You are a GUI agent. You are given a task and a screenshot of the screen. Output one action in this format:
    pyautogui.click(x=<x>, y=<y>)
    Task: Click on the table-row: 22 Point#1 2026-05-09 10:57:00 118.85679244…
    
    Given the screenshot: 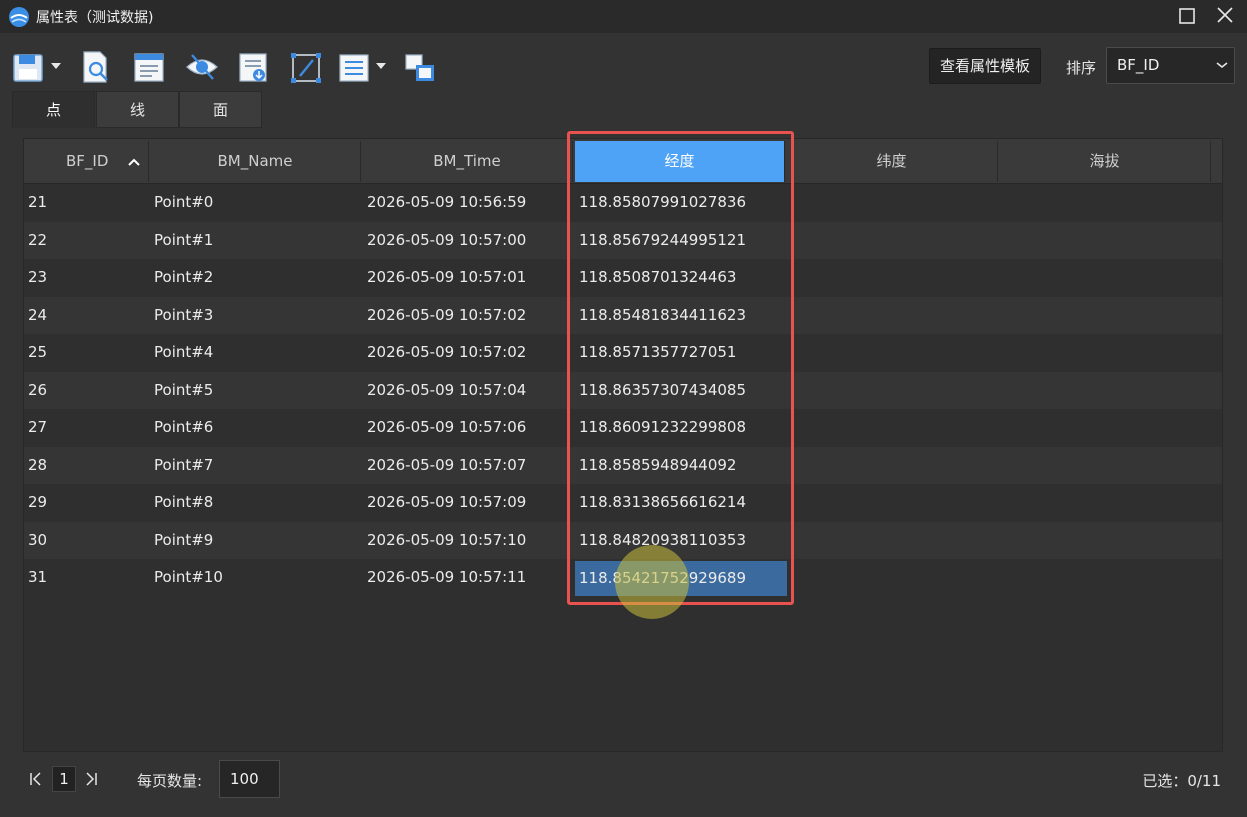 What is the action you would take?
    pyautogui.click(x=623, y=240)
    